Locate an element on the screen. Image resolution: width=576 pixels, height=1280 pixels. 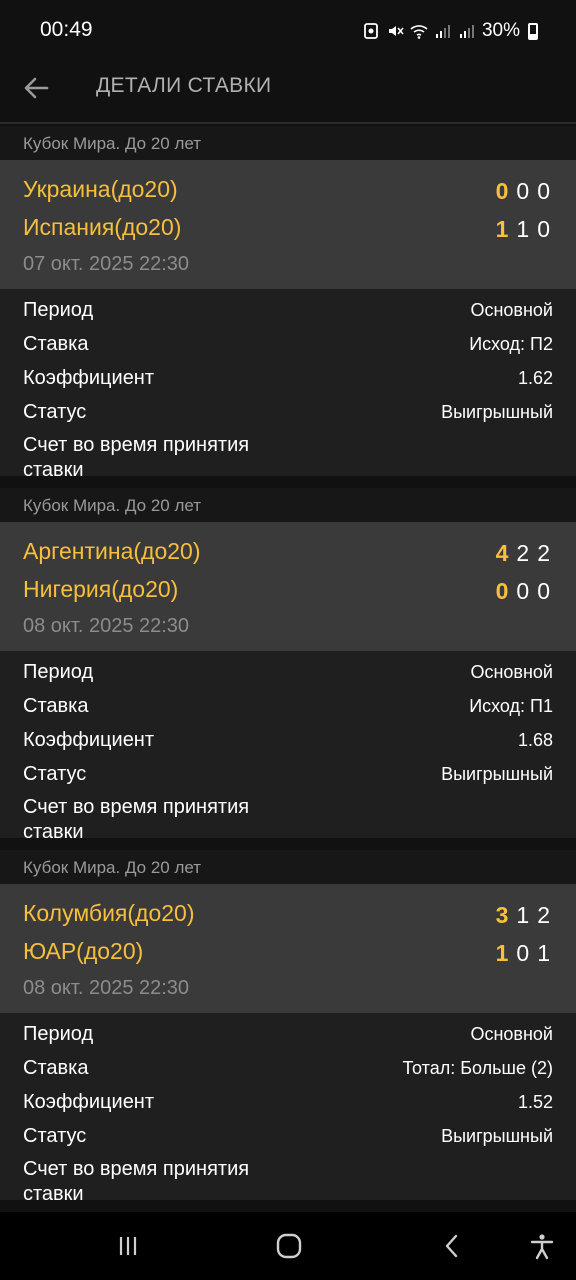
away-scores: 0 0 0 is located at coordinates (523, 591).